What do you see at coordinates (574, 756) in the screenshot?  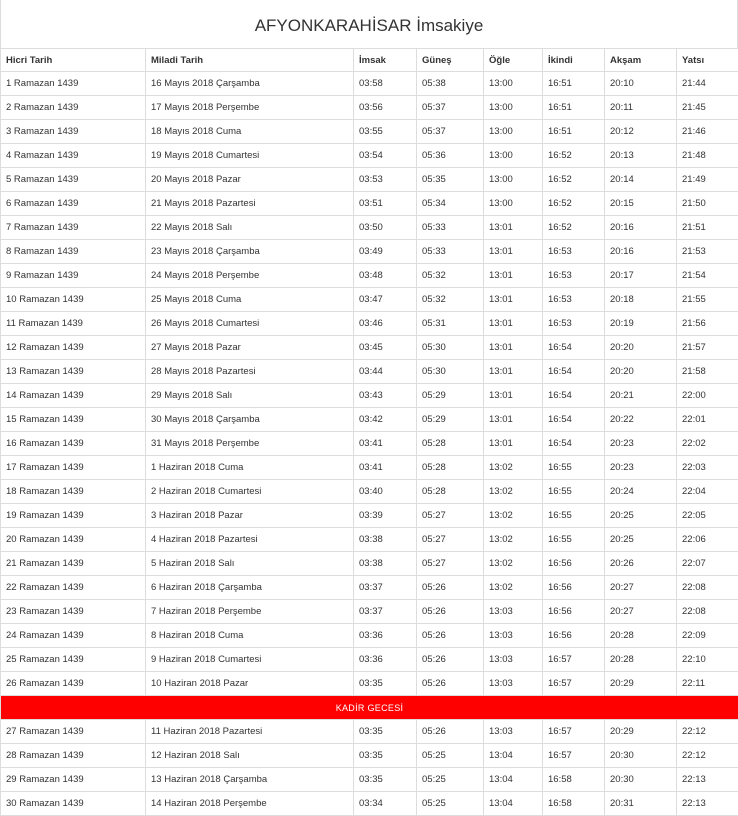 I see `ikindi-time-cell: 16:57` at bounding box center [574, 756].